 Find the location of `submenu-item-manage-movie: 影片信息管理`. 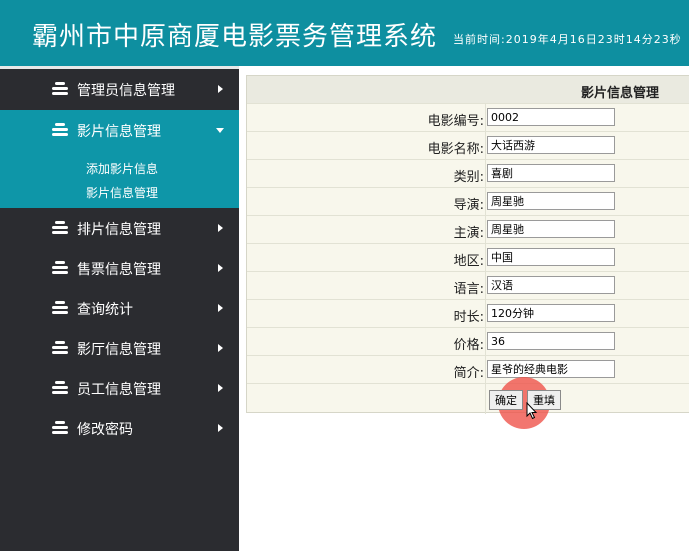

submenu-item-manage-movie: 影片信息管理 is located at coordinates (122, 192).